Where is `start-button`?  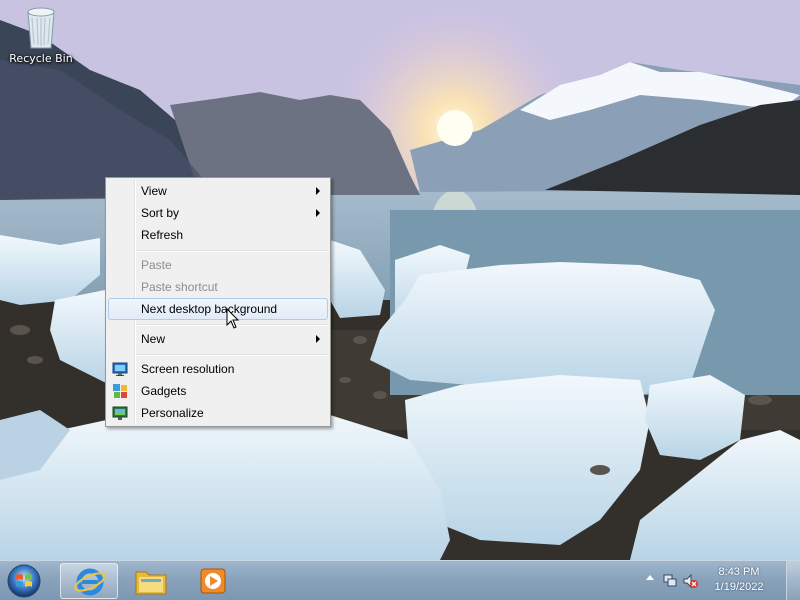 start-button is located at coordinates (24, 581).